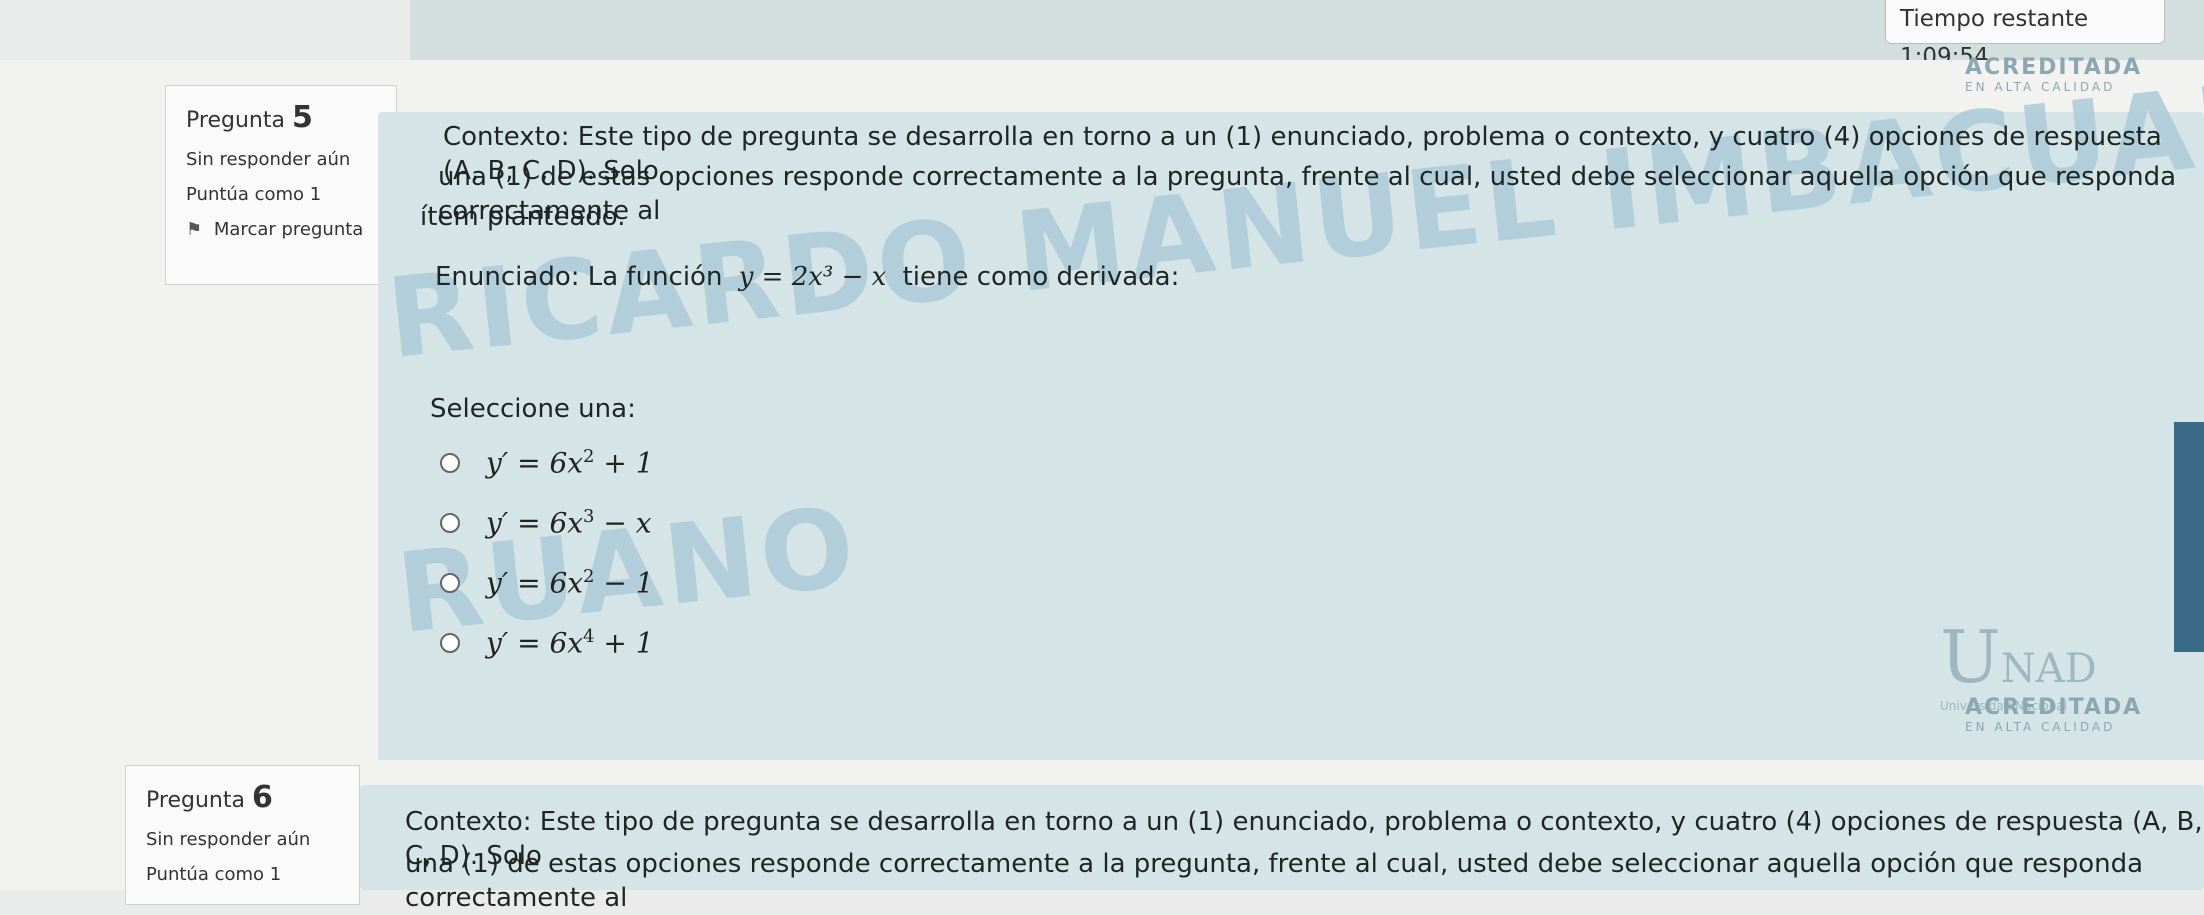  I want to click on side-tab, so click(2189, 537).